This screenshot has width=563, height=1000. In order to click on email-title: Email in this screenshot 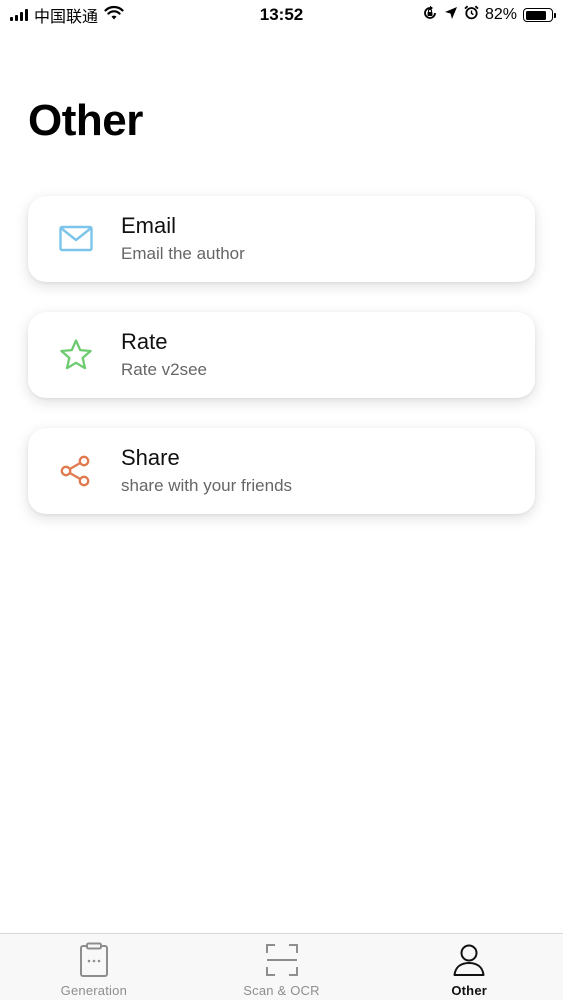, I will do `click(149, 225)`.